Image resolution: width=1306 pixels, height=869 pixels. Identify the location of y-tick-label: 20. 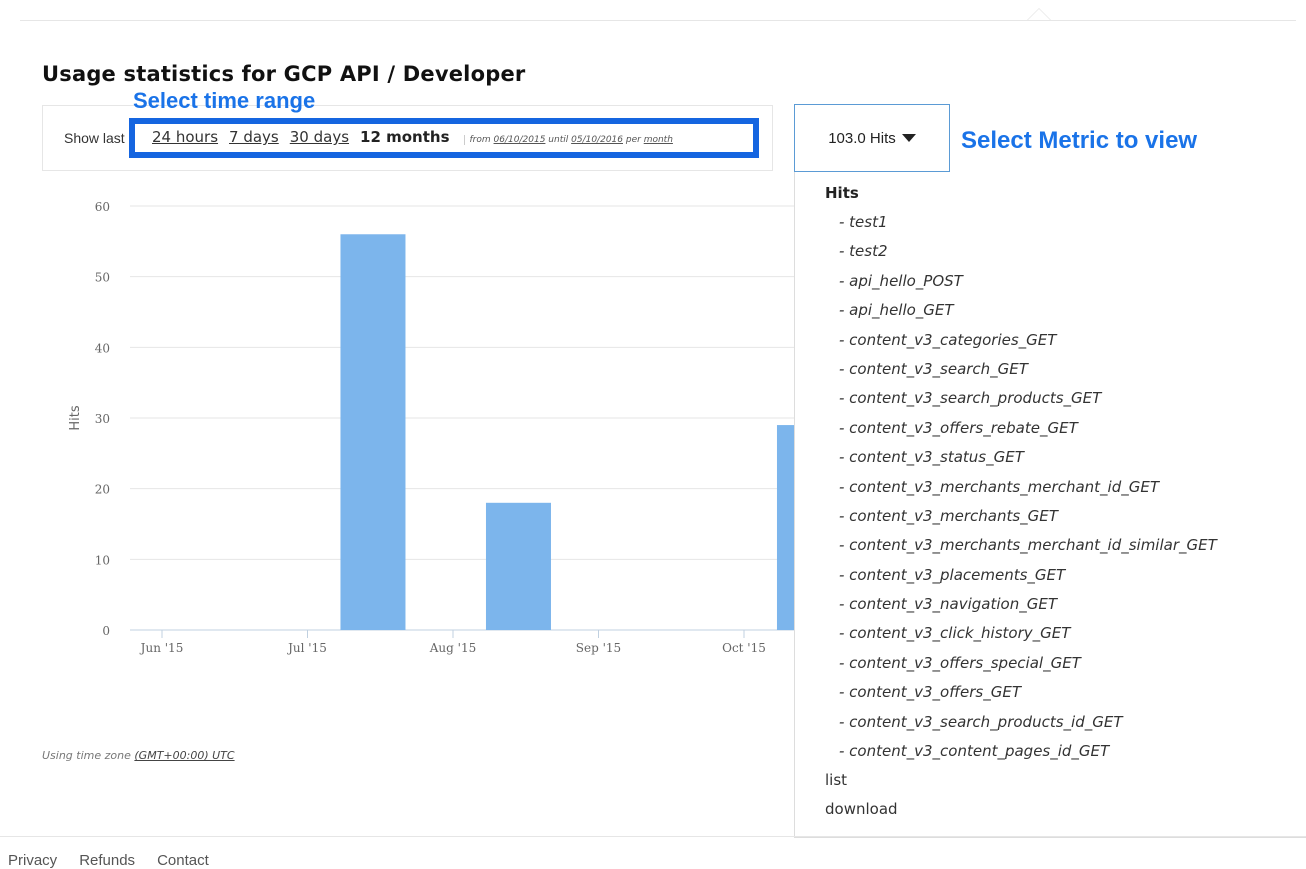
(102, 490).